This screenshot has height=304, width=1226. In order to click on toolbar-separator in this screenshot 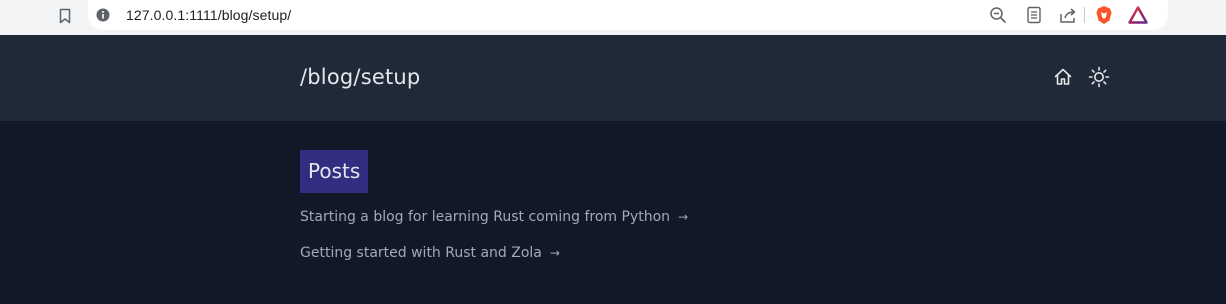, I will do `click(1084, 15)`.